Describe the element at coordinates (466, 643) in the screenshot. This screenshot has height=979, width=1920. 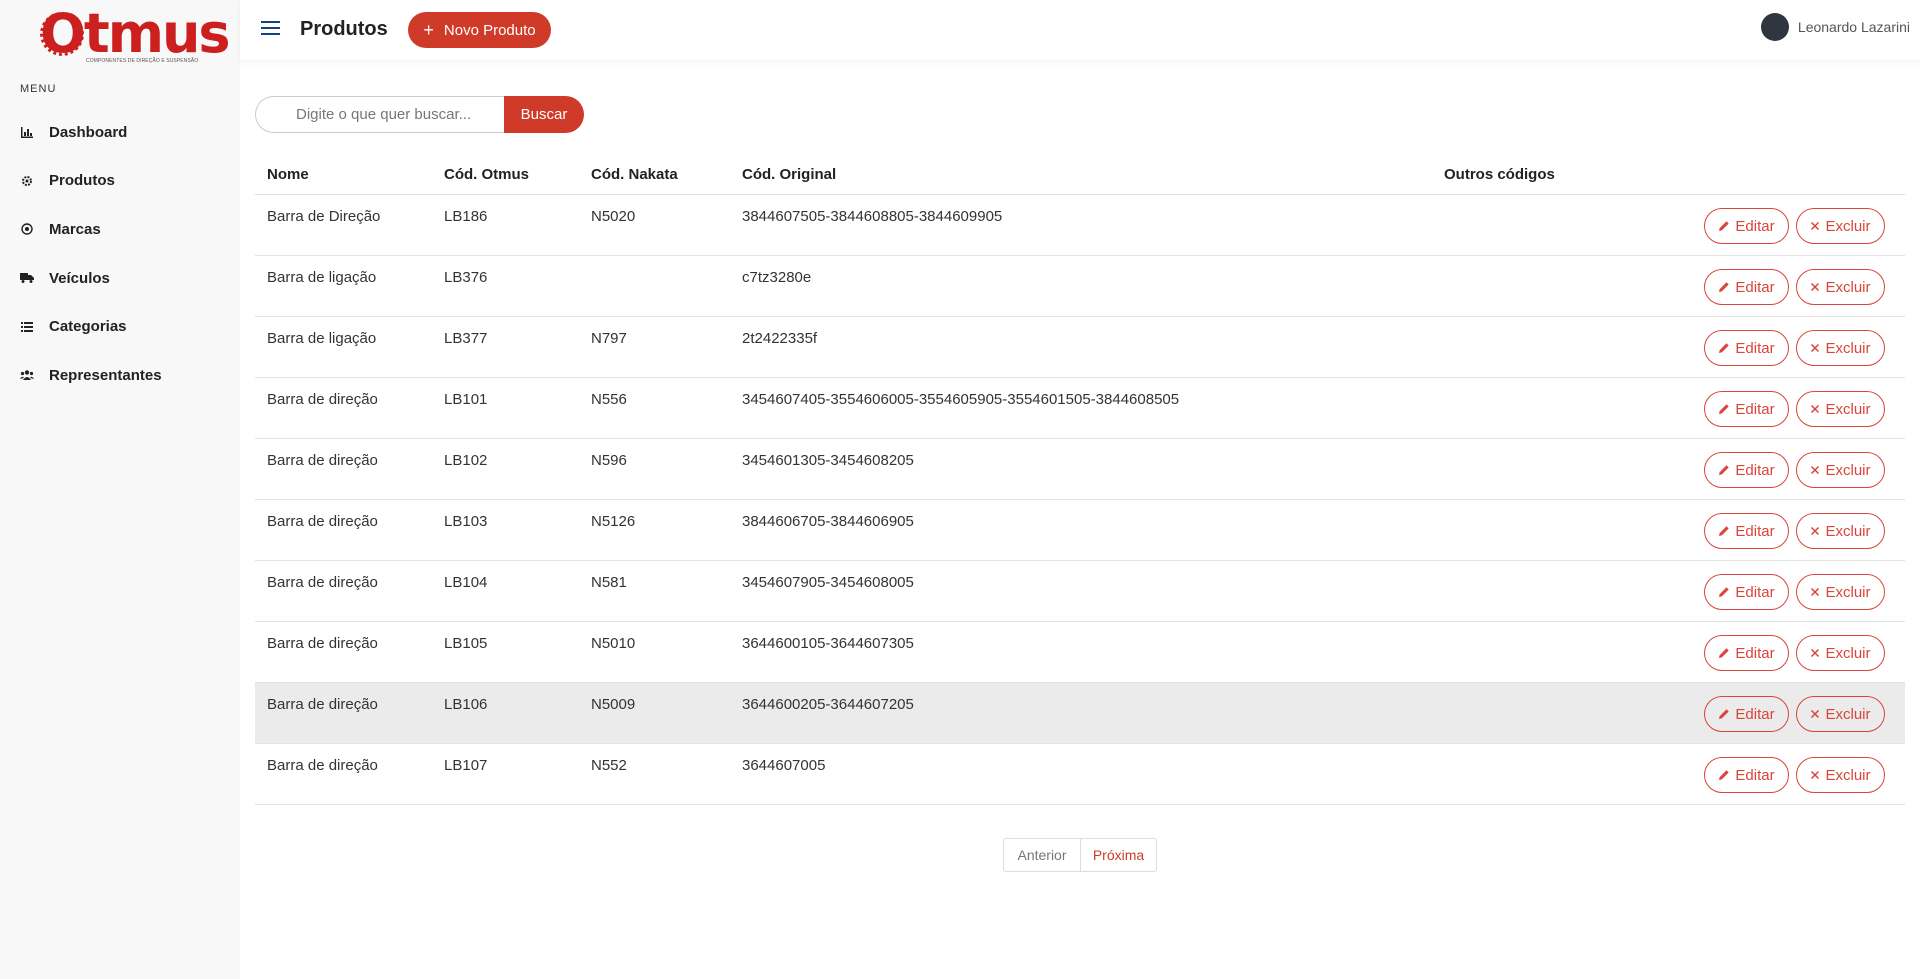
I see `cell-cod-otmus: LB105` at that location.